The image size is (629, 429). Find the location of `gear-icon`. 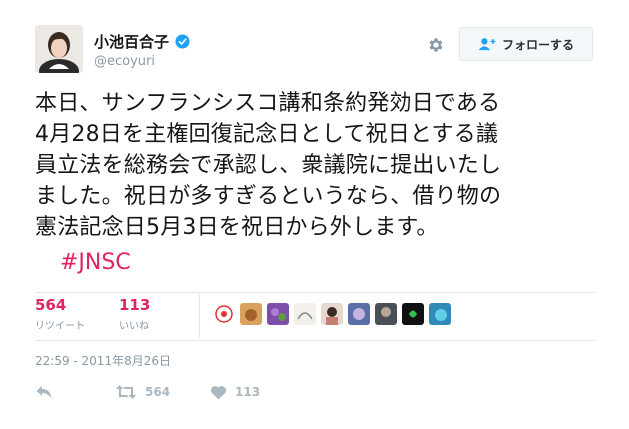

gear-icon is located at coordinates (436, 45).